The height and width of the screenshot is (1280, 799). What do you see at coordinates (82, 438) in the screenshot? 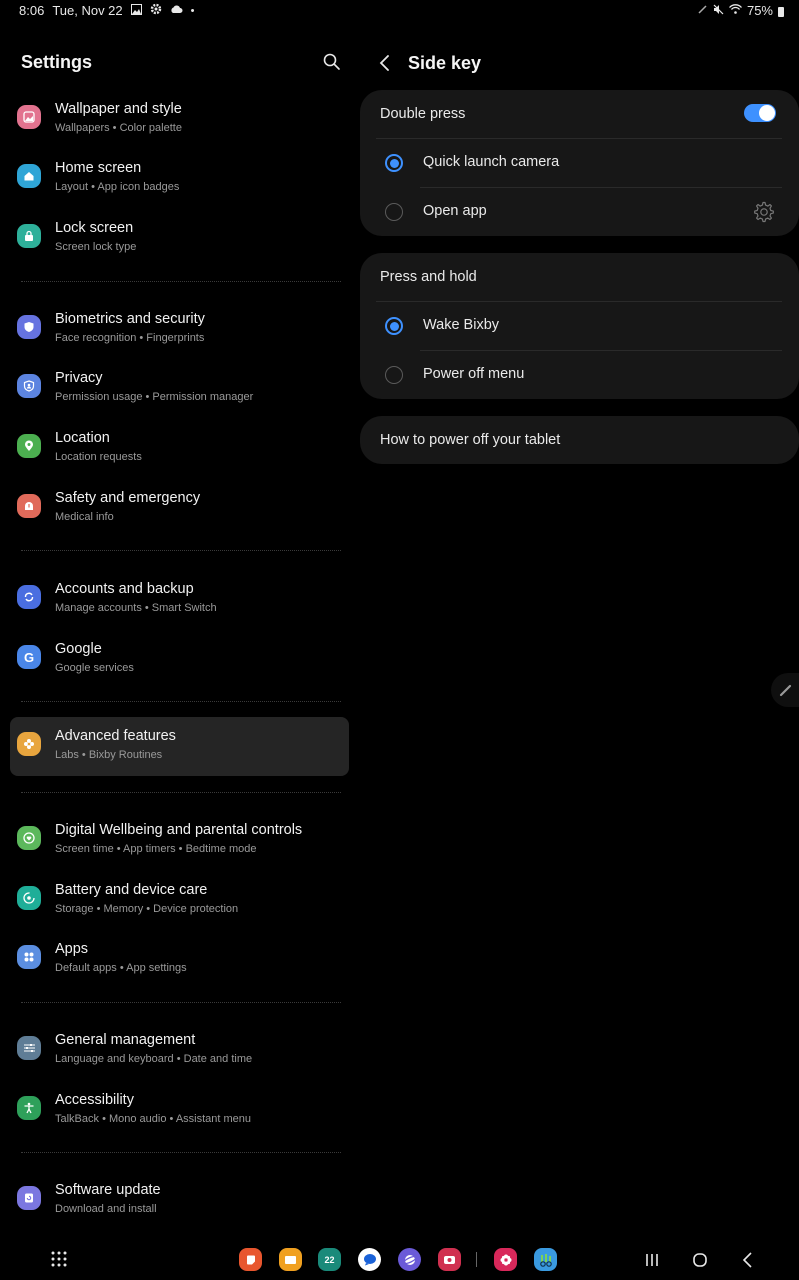
I see `settings-item-title: Location` at bounding box center [82, 438].